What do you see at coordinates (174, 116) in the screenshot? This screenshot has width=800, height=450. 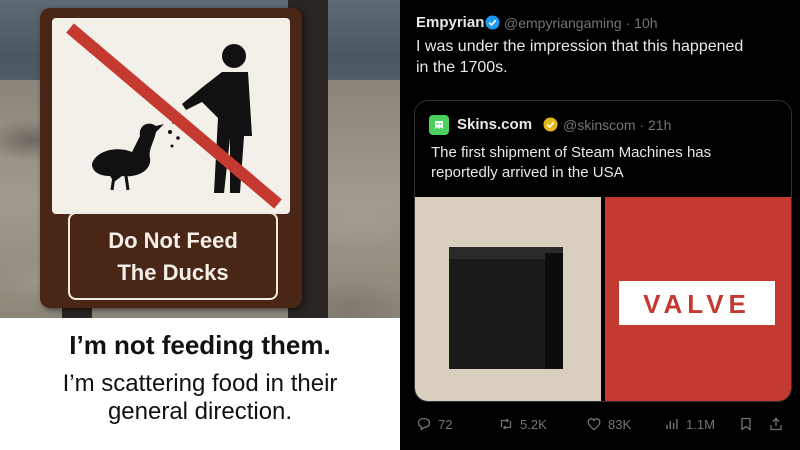 I see `no-feeding-icon` at bounding box center [174, 116].